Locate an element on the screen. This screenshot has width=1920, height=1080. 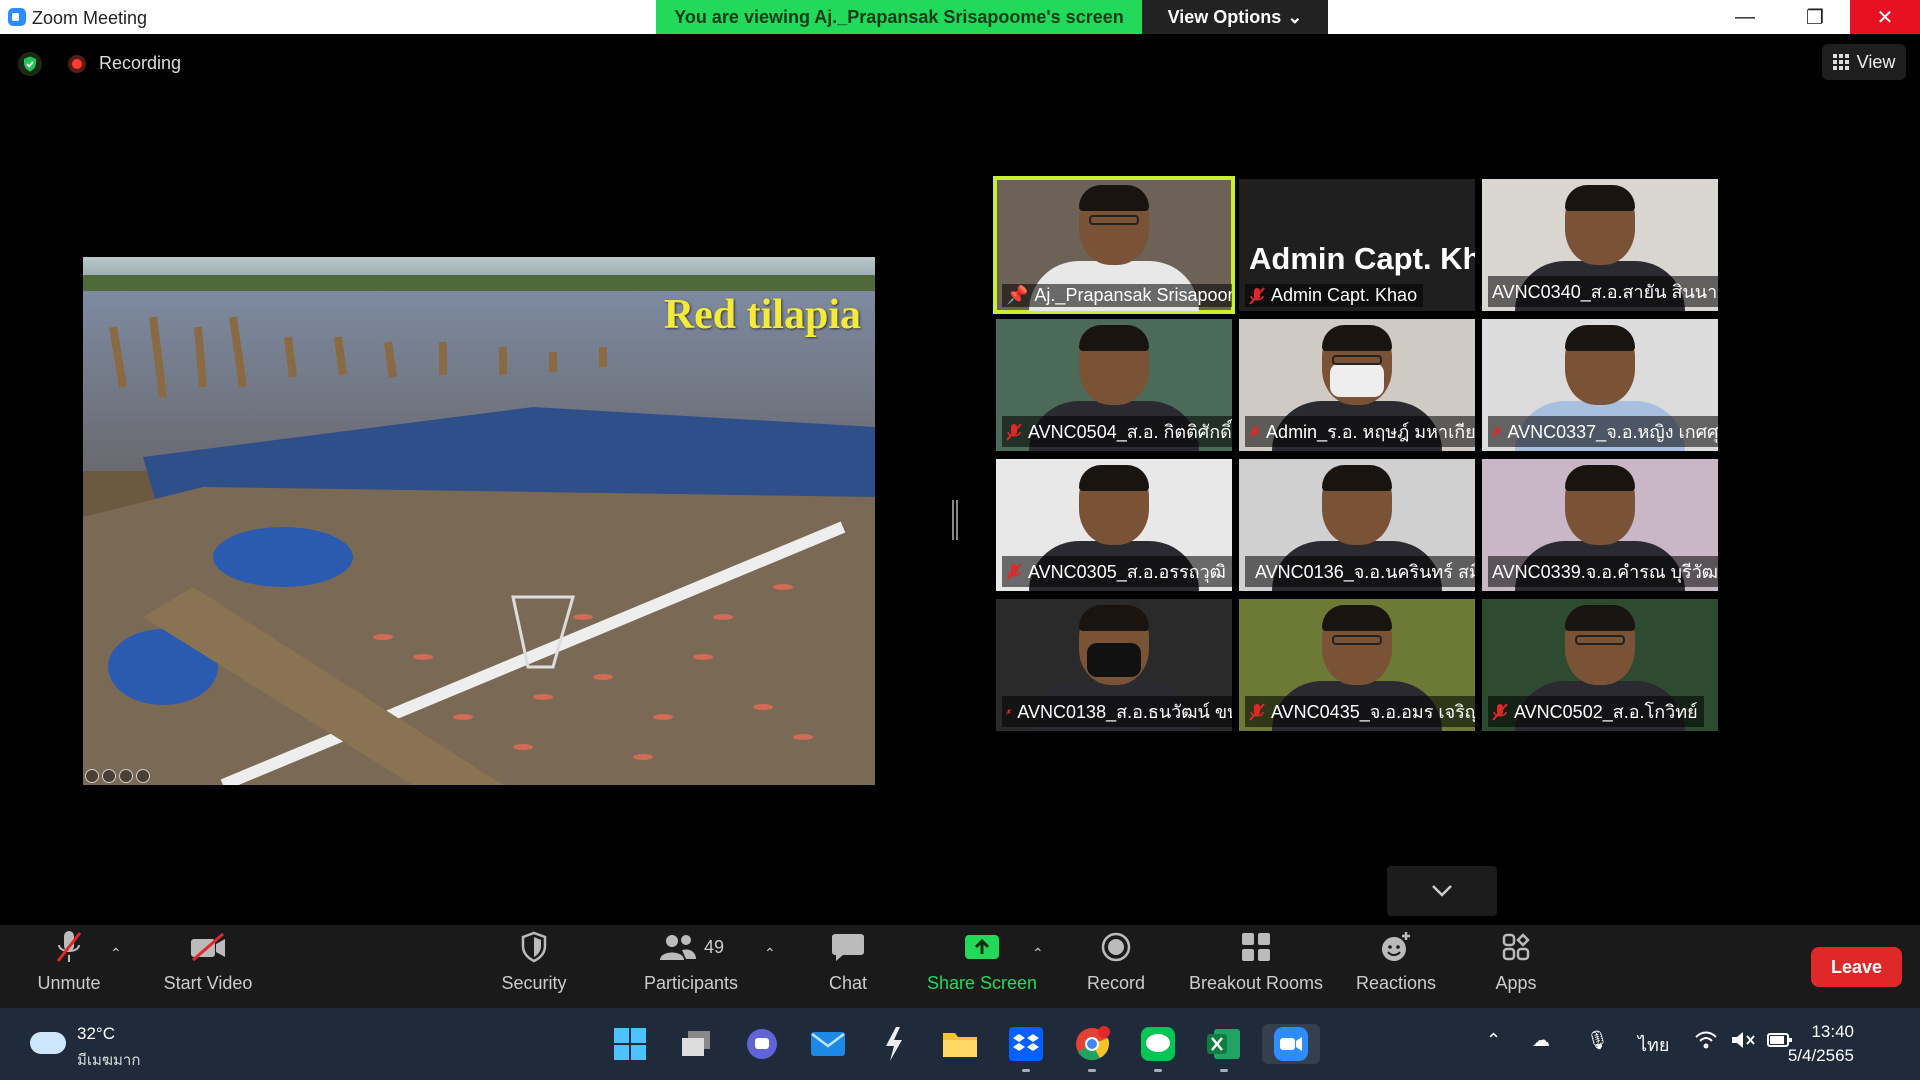
participant-name-text: AVNC0504_ส.อ. กิตติศักดิ์ is located at coordinates (1130, 432).